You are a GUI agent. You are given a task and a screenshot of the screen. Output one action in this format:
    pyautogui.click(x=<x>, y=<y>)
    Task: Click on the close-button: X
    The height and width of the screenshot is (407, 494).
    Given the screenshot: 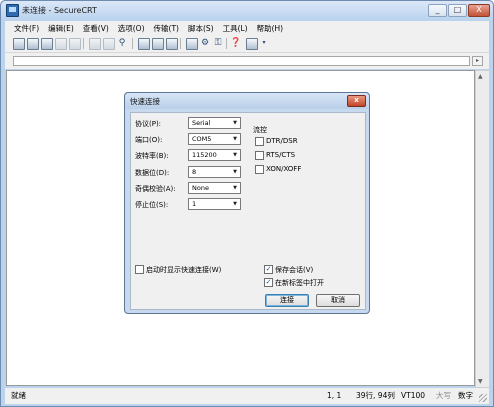 What is the action you would take?
    pyautogui.click(x=479, y=10)
    